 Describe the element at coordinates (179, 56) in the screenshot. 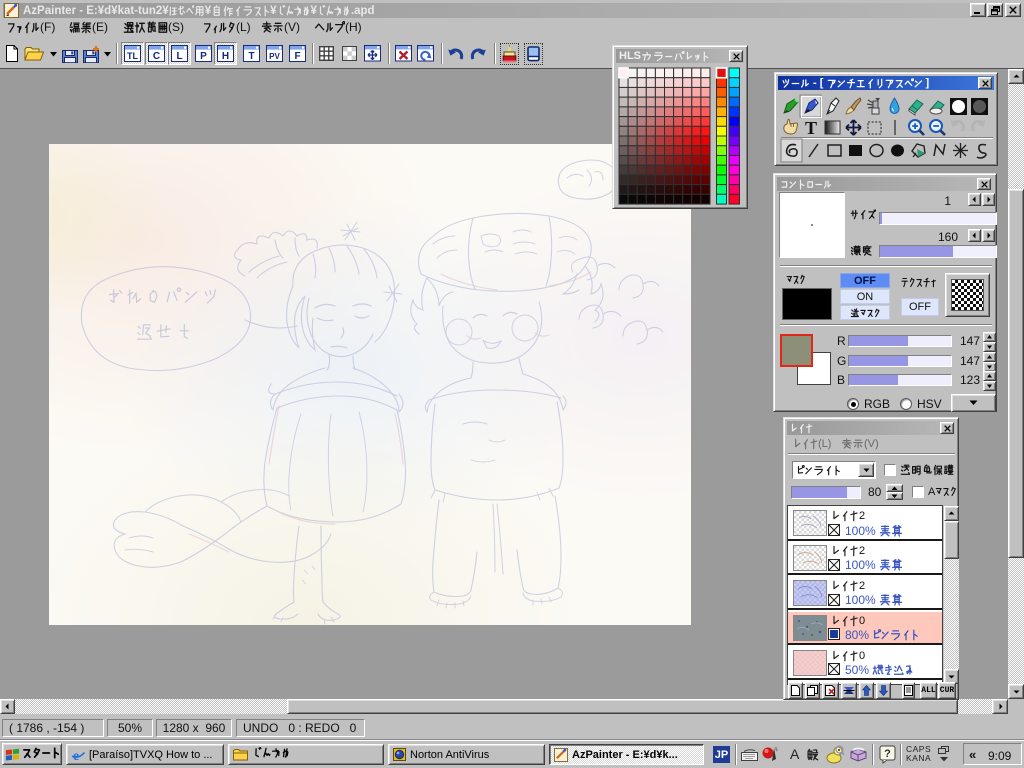

I see `svg-text: L` at that location.